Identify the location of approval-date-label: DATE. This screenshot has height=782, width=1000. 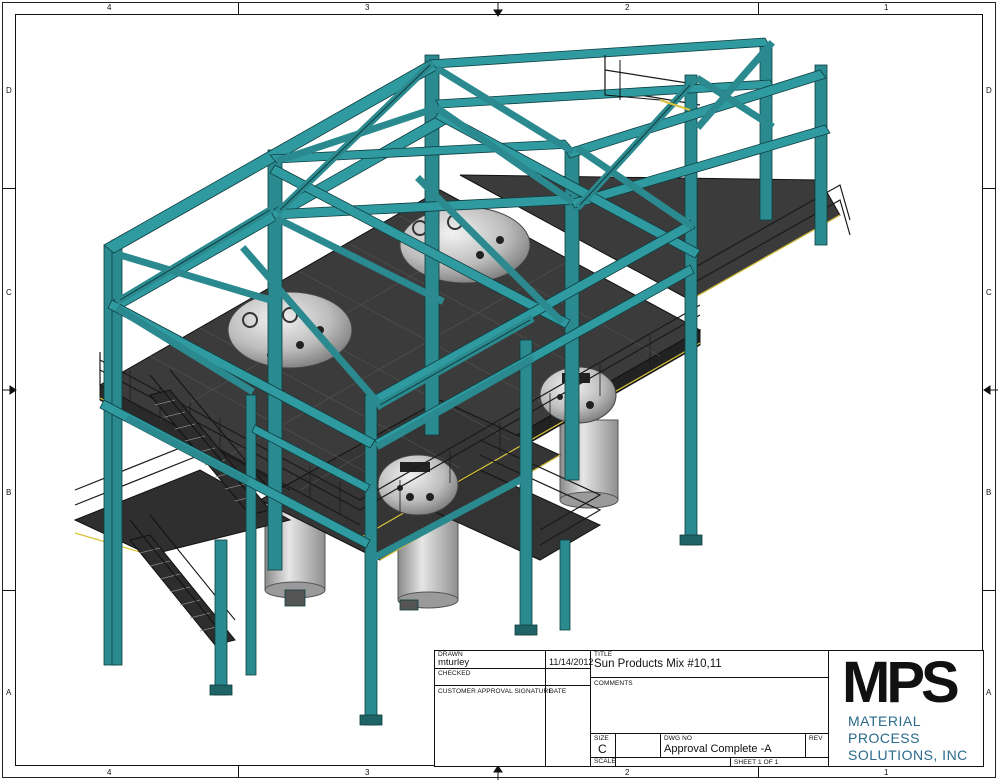
(558, 691).